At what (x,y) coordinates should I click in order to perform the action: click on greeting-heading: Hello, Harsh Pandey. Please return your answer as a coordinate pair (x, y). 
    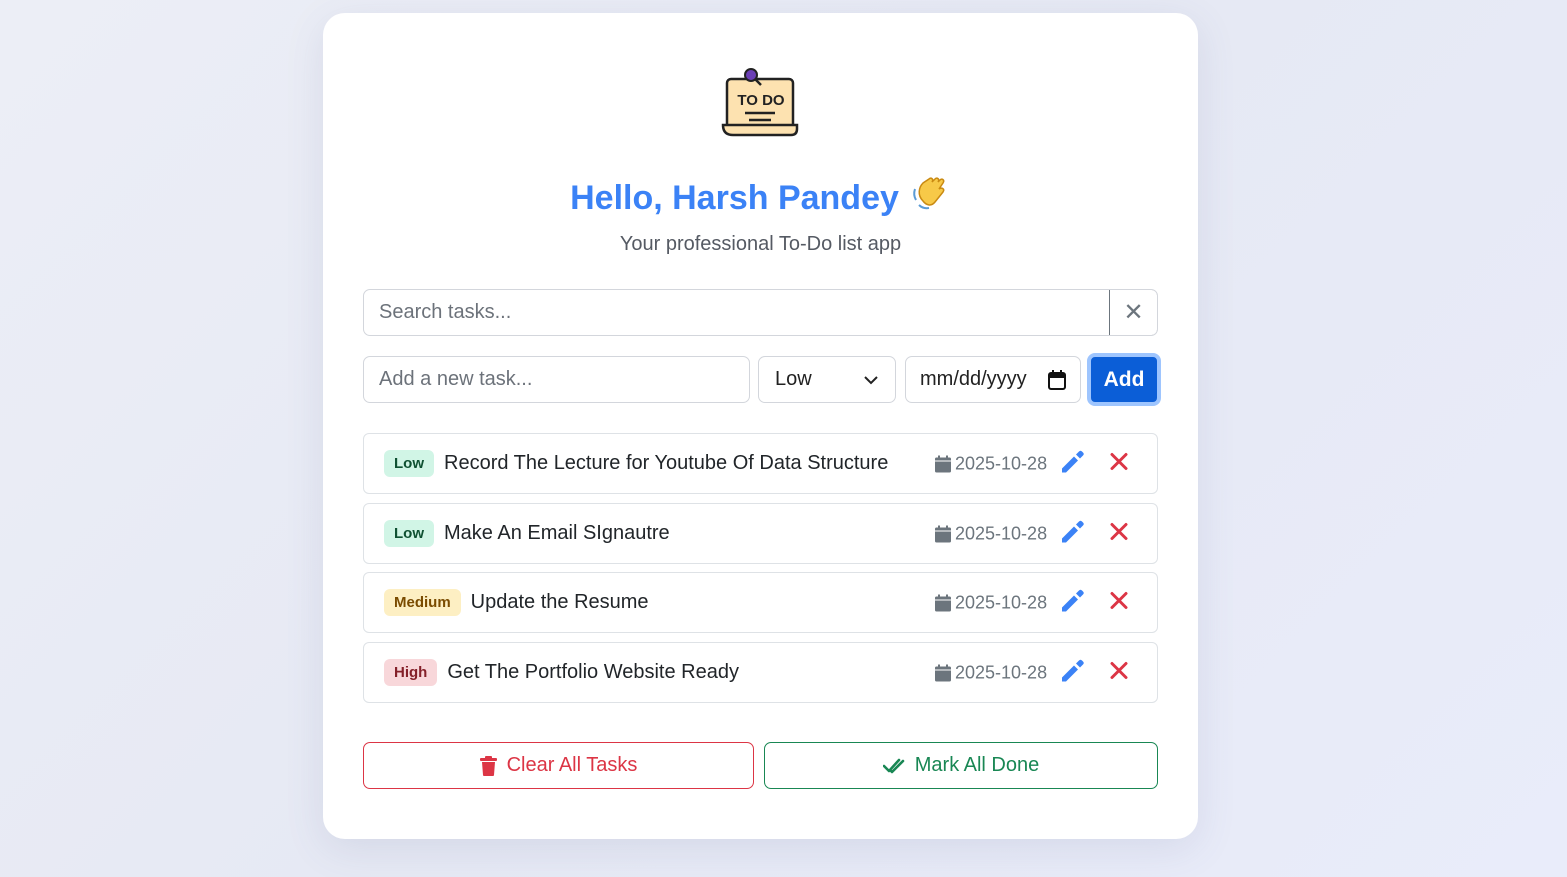
    Looking at the image, I should click on (760, 199).